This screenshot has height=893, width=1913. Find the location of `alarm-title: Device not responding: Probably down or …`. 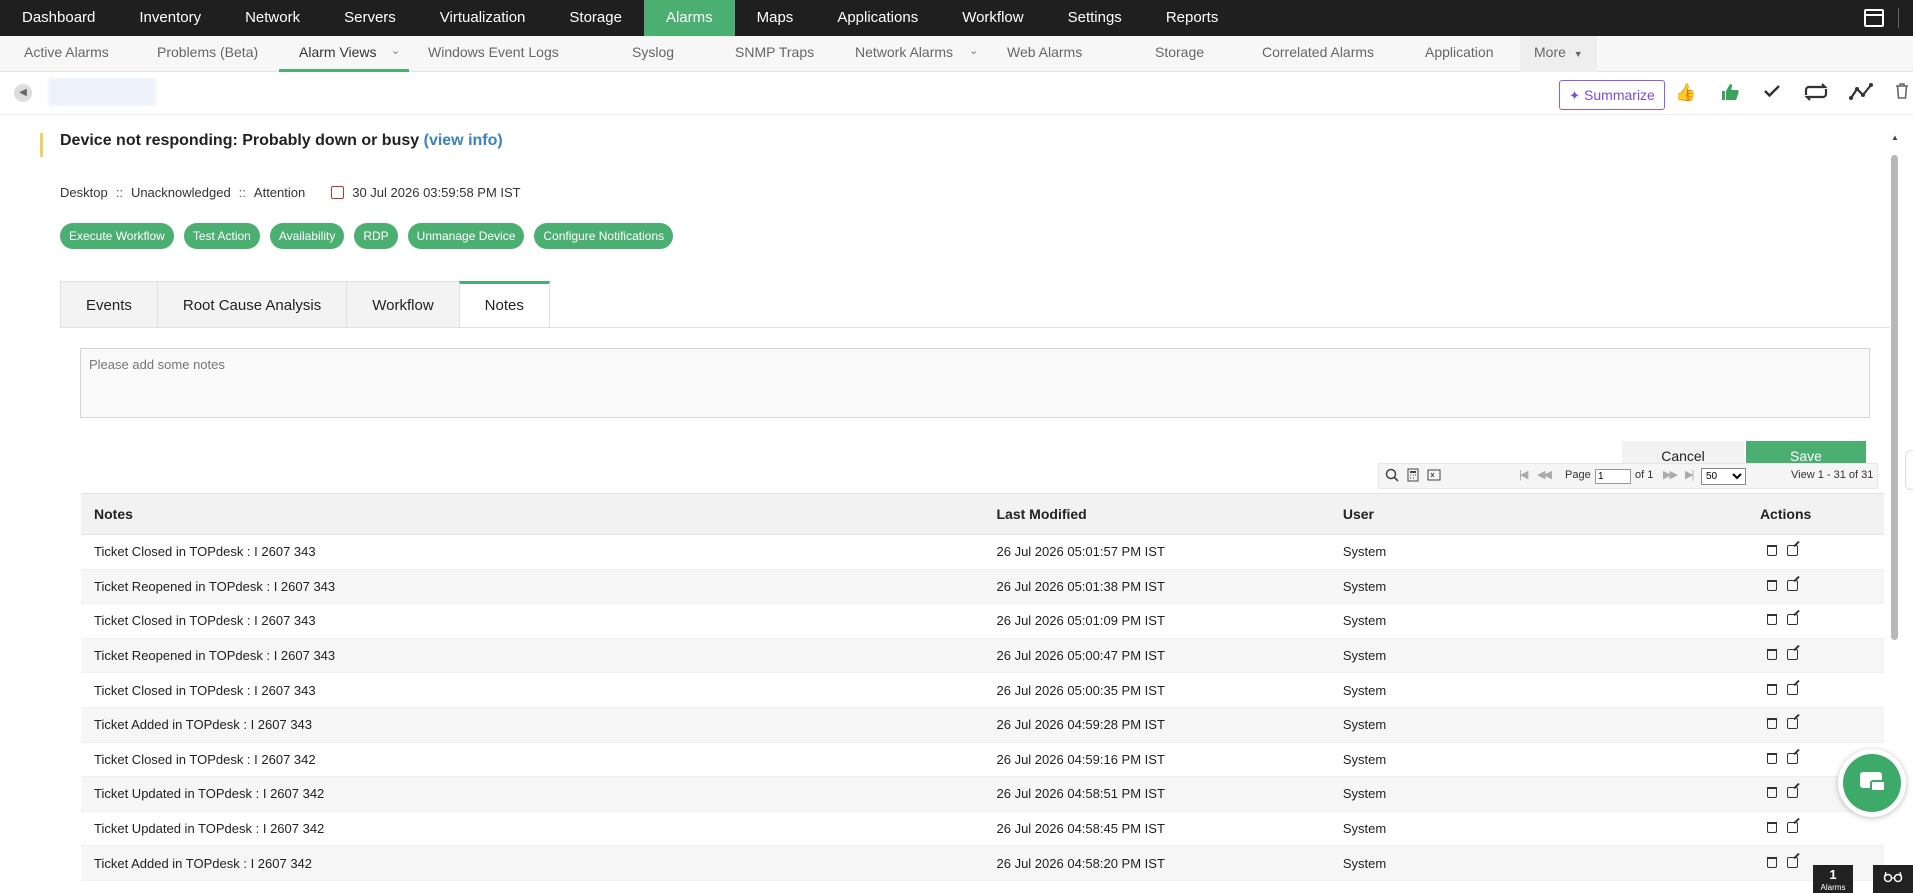

alarm-title: Device not responding: Probably down or … is located at coordinates (281, 141).